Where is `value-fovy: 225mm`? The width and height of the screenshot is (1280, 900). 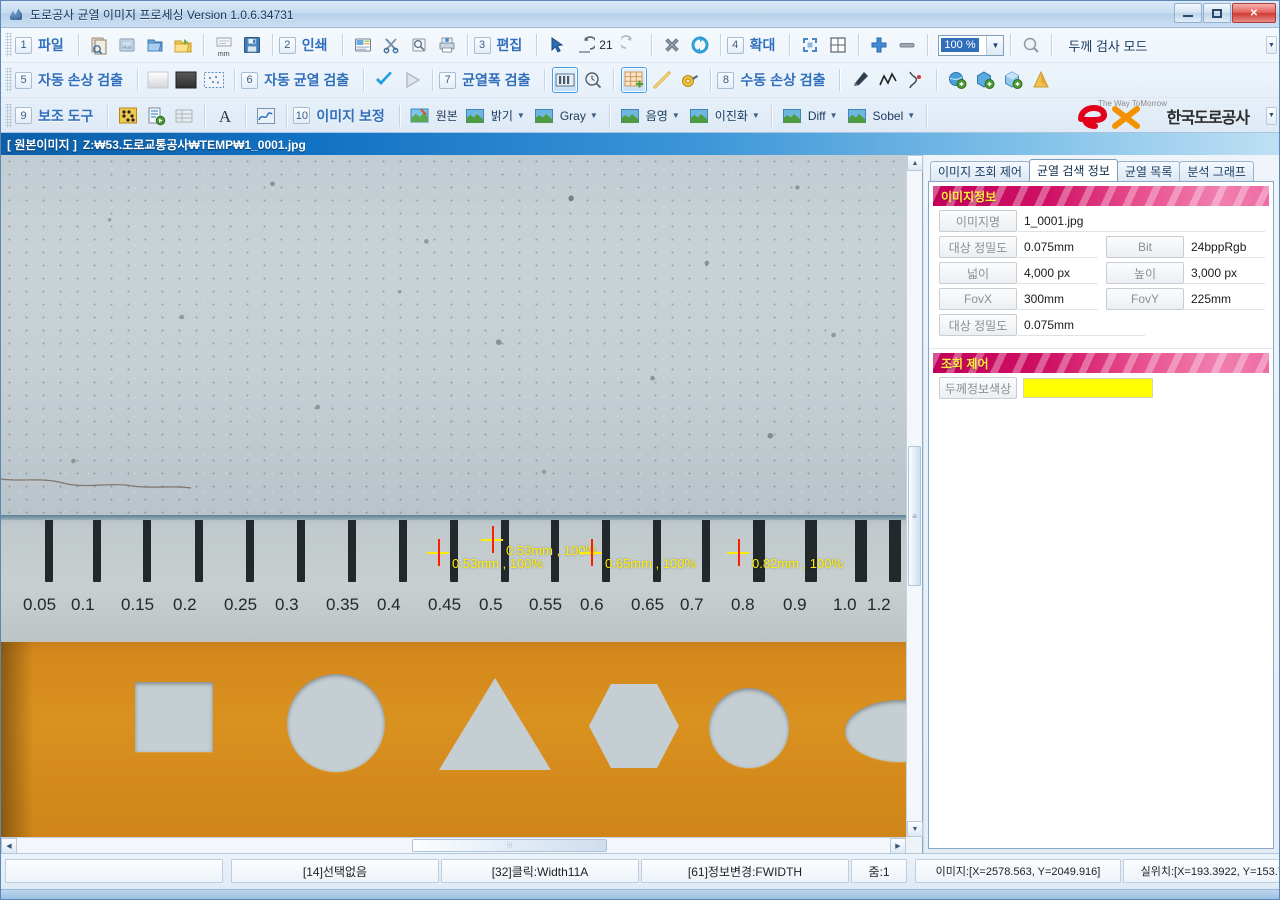
value-fovy: 225mm is located at coordinates (1224, 299).